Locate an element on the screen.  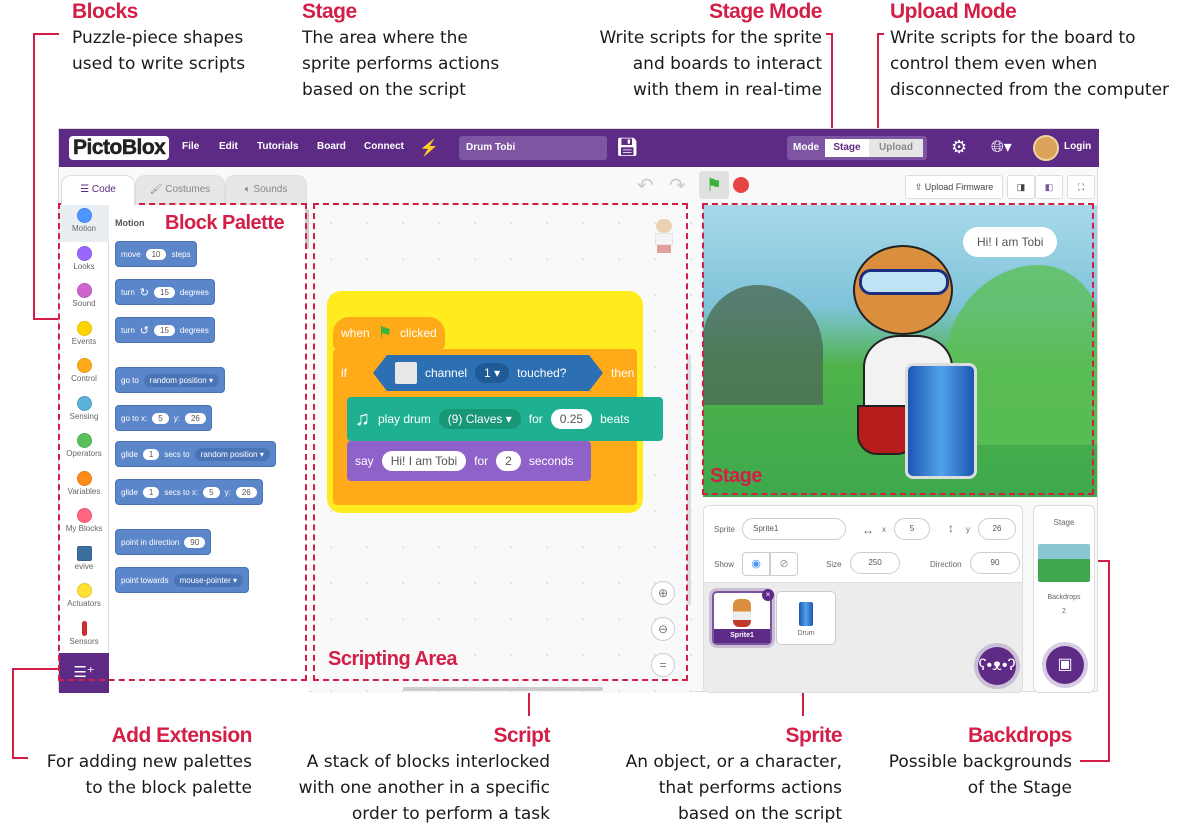
stop-button is located at coordinates (741, 185).